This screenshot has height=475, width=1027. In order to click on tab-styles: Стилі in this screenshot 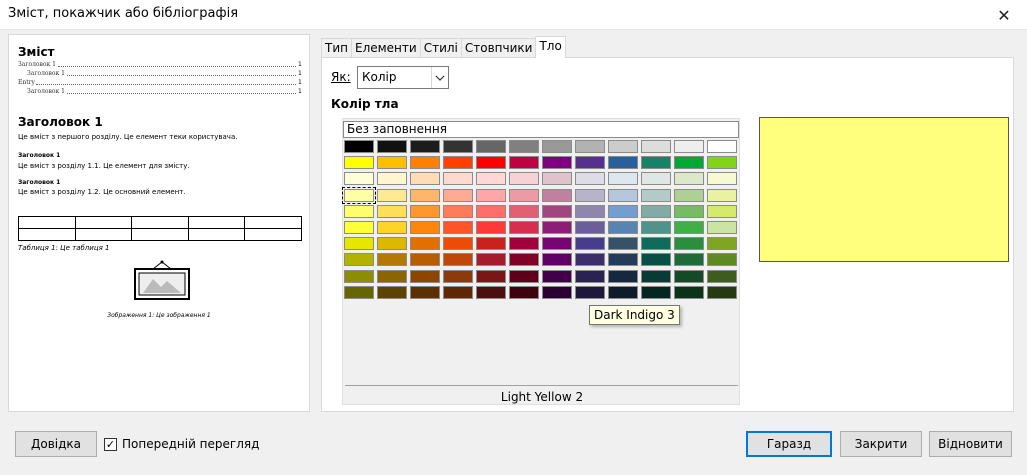, I will do `click(440, 48)`.